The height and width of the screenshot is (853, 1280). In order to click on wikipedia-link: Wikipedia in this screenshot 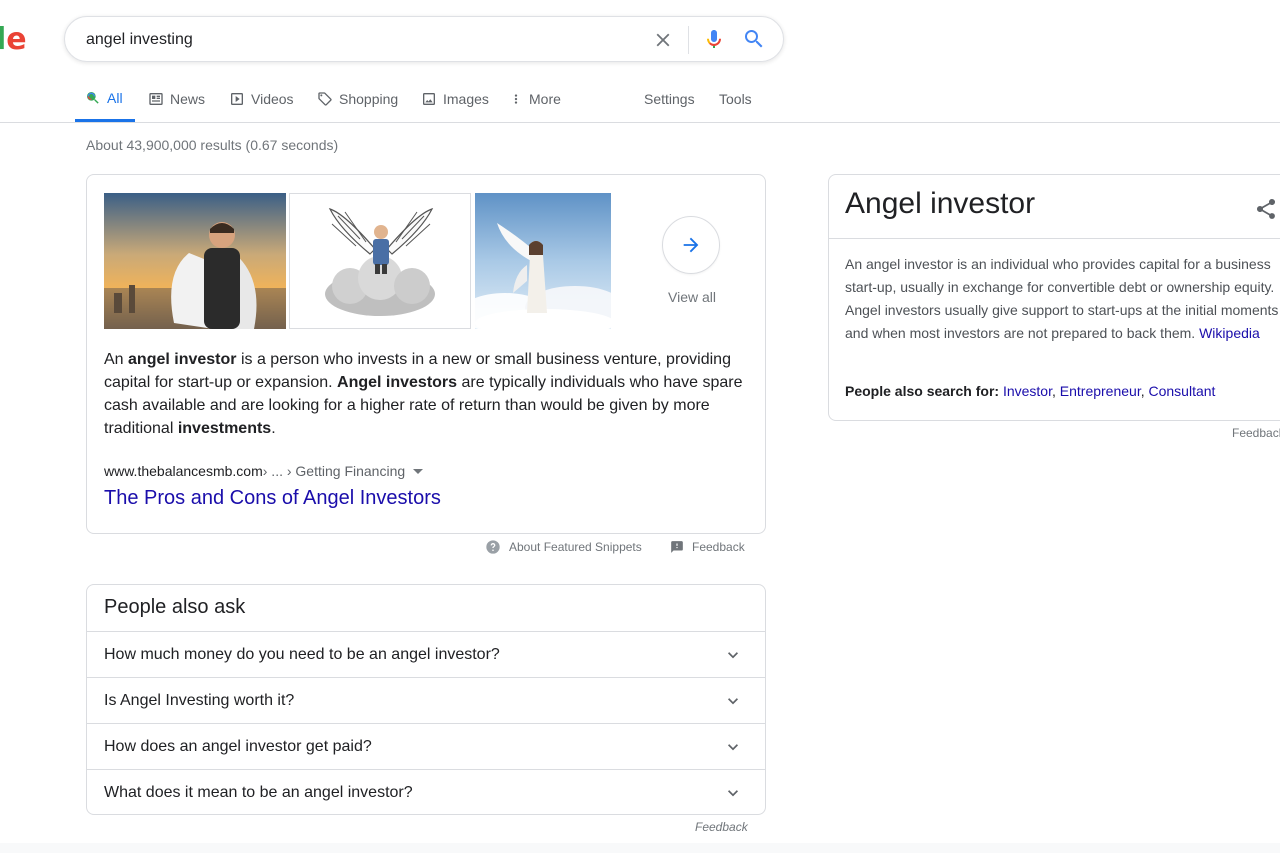, I will do `click(1229, 333)`.